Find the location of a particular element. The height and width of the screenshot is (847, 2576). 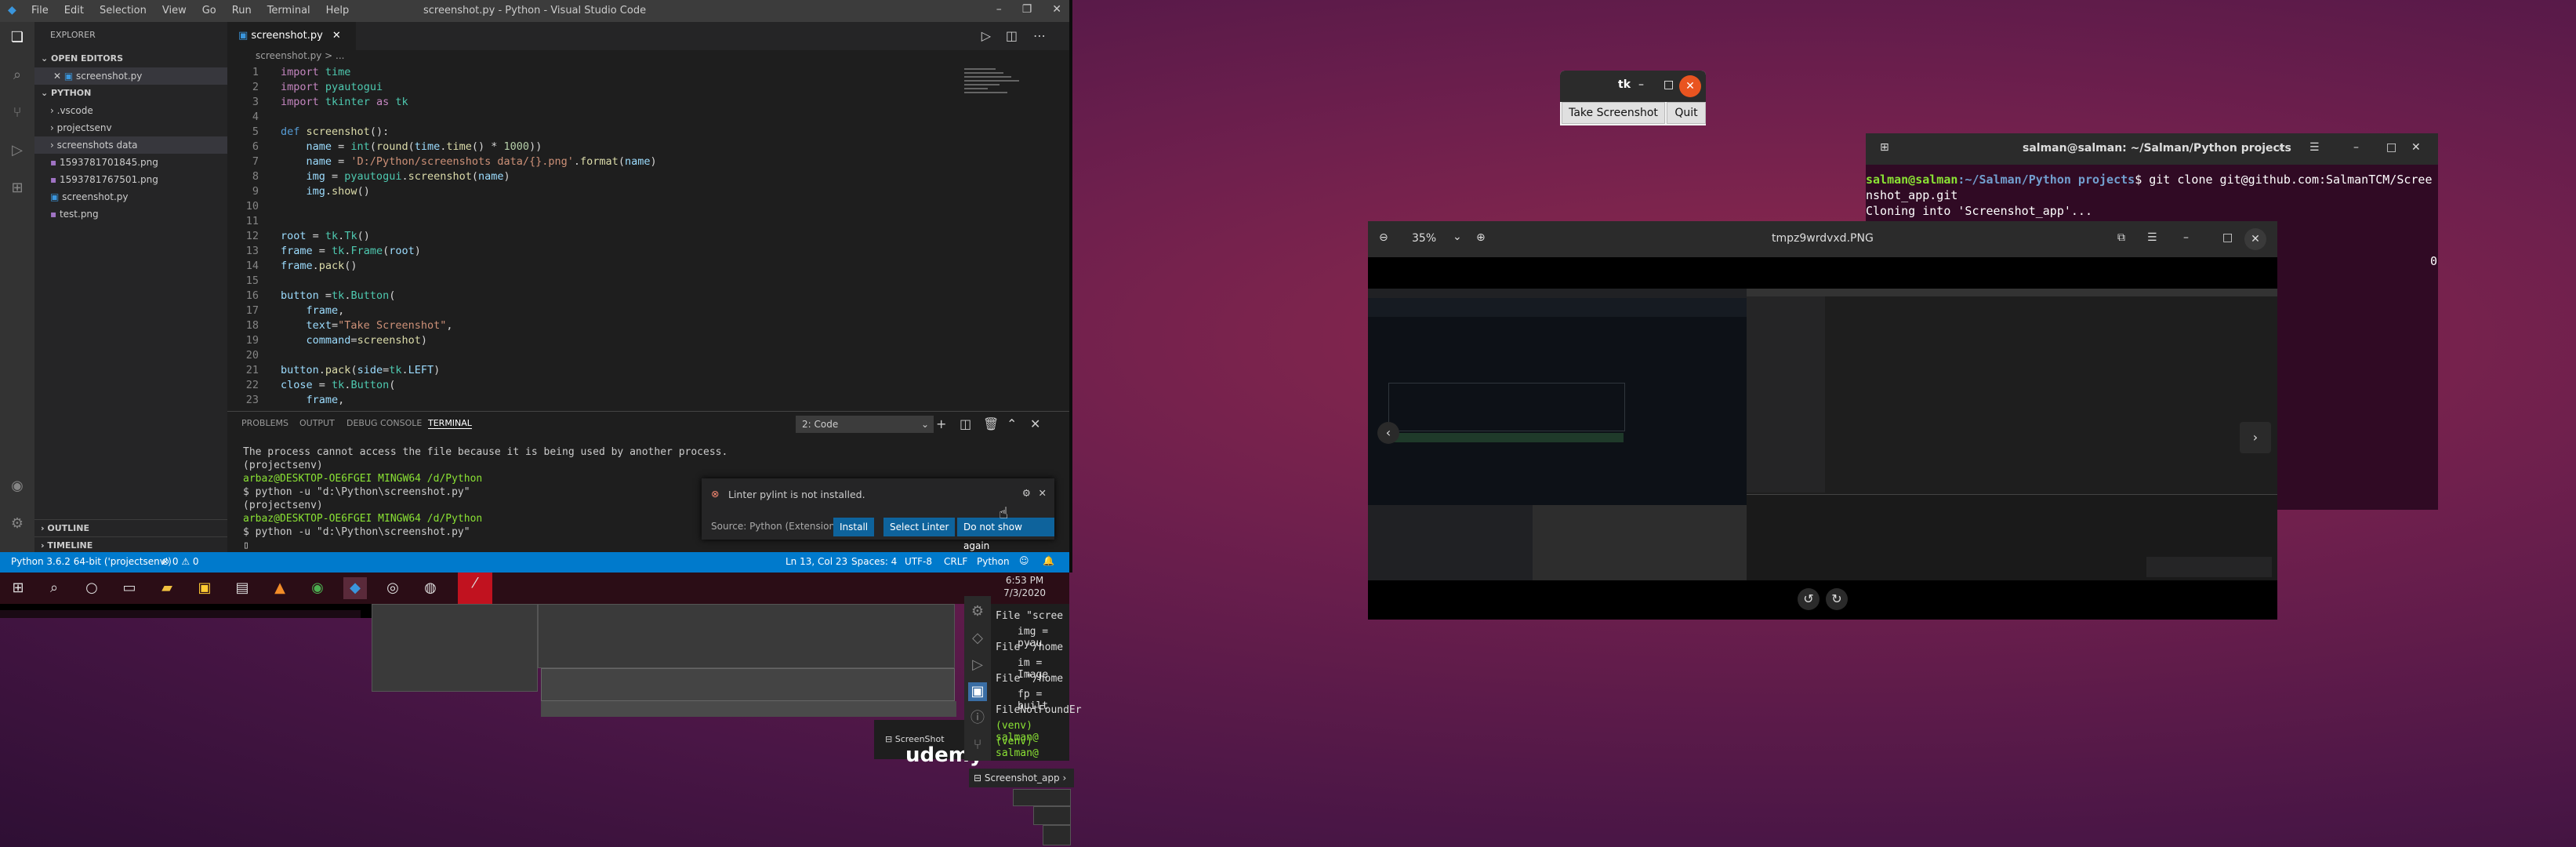

clock: 6:53 PM 7/3/2020 is located at coordinates (1025, 586).